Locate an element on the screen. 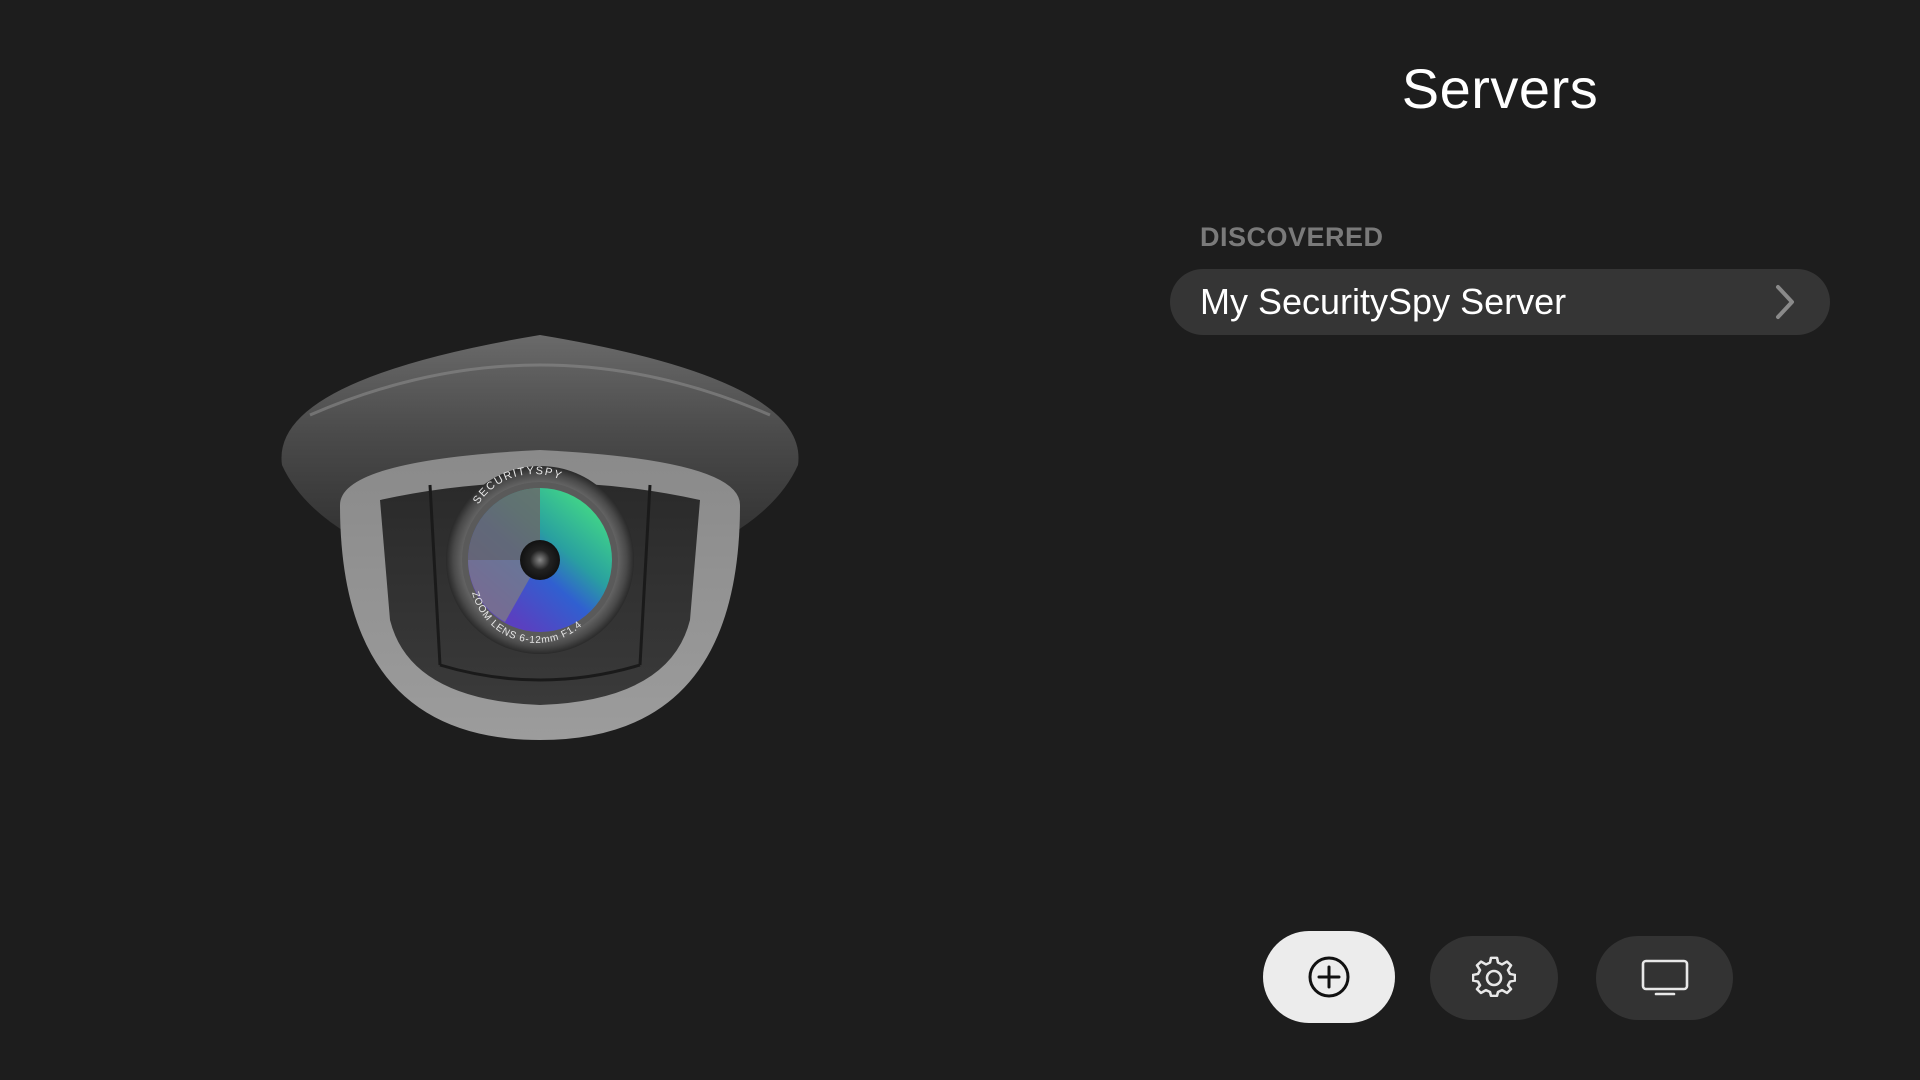 The height and width of the screenshot is (1080, 1920). gear-icon is located at coordinates (1494, 977).